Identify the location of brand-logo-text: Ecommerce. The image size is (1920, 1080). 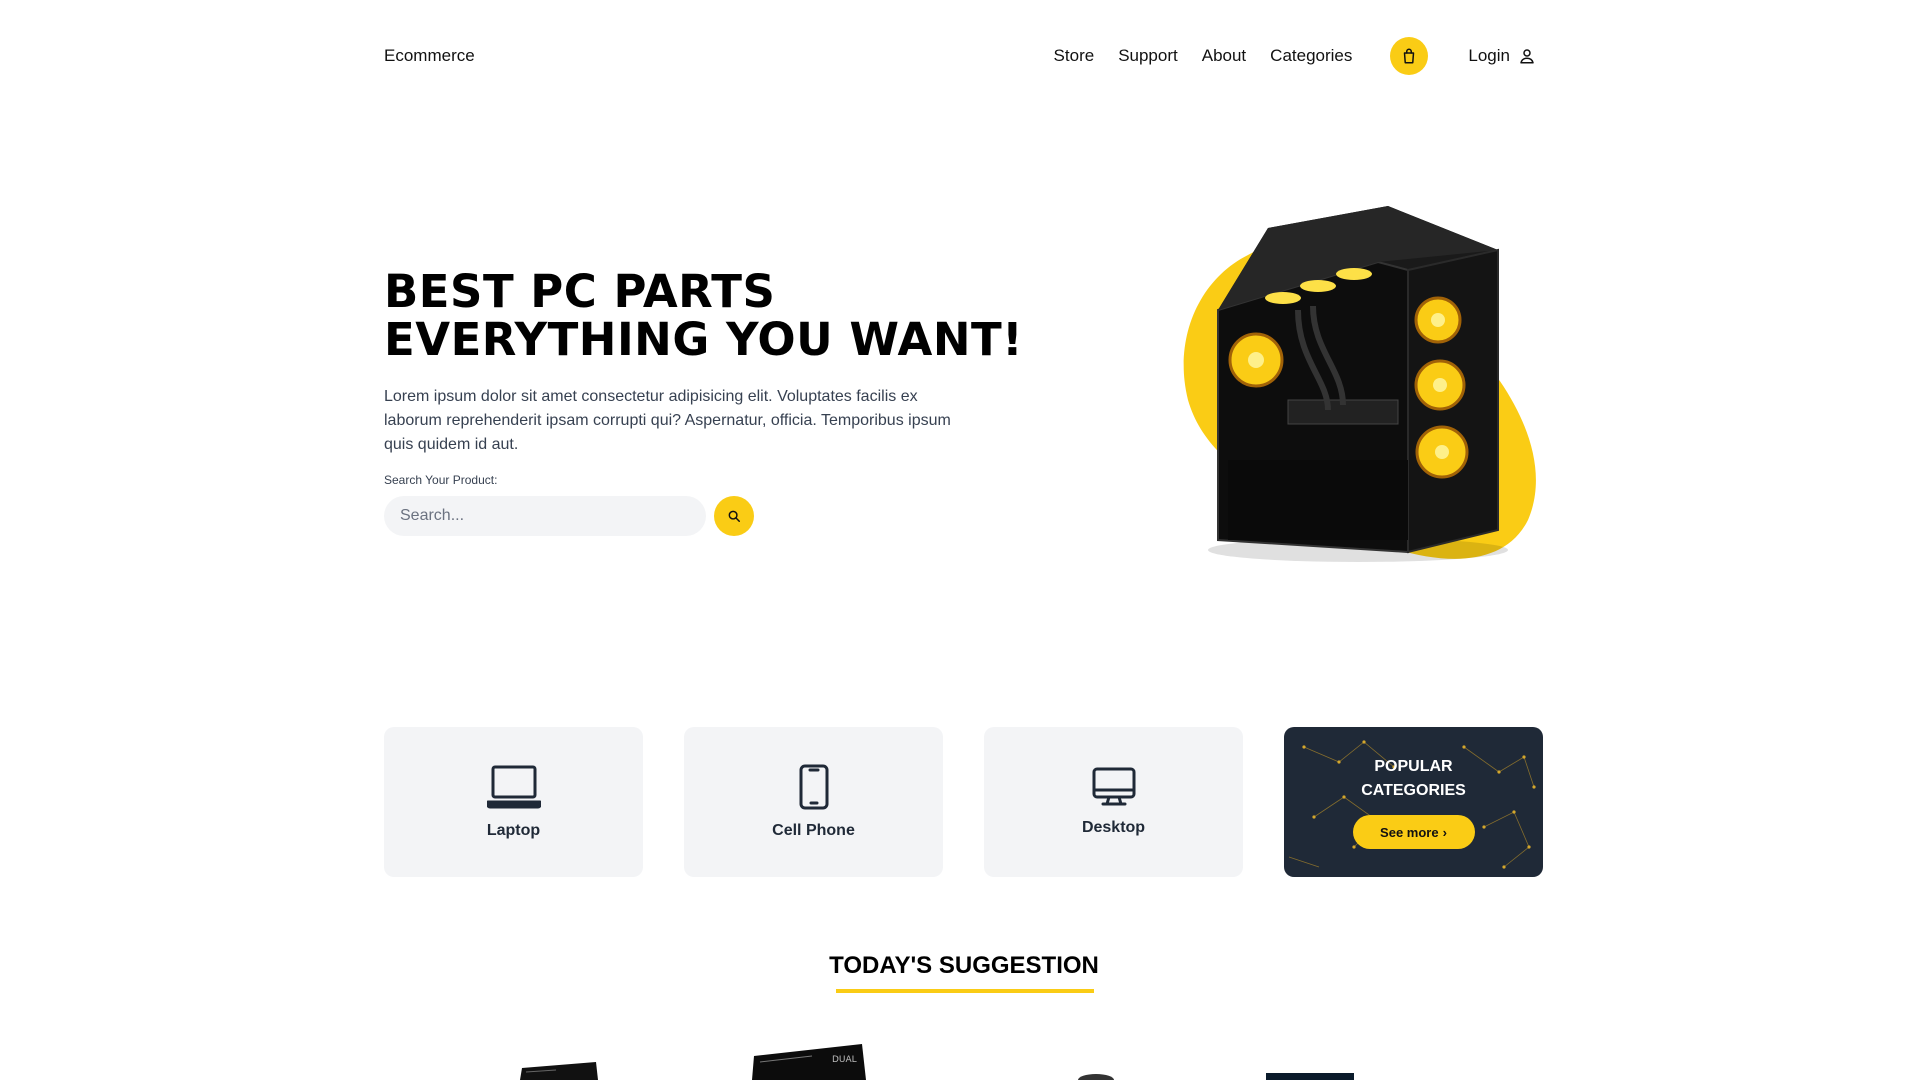
(429, 56).